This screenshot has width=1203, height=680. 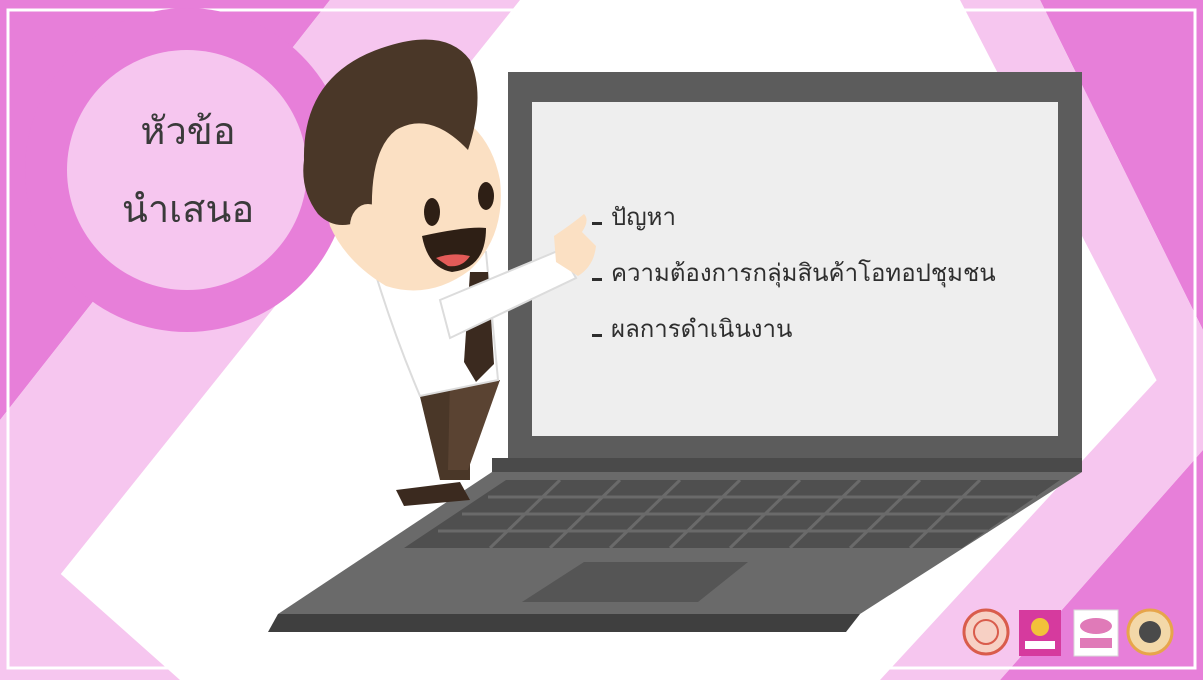 I want to click on logo-row, so click(x=1068, y=632).